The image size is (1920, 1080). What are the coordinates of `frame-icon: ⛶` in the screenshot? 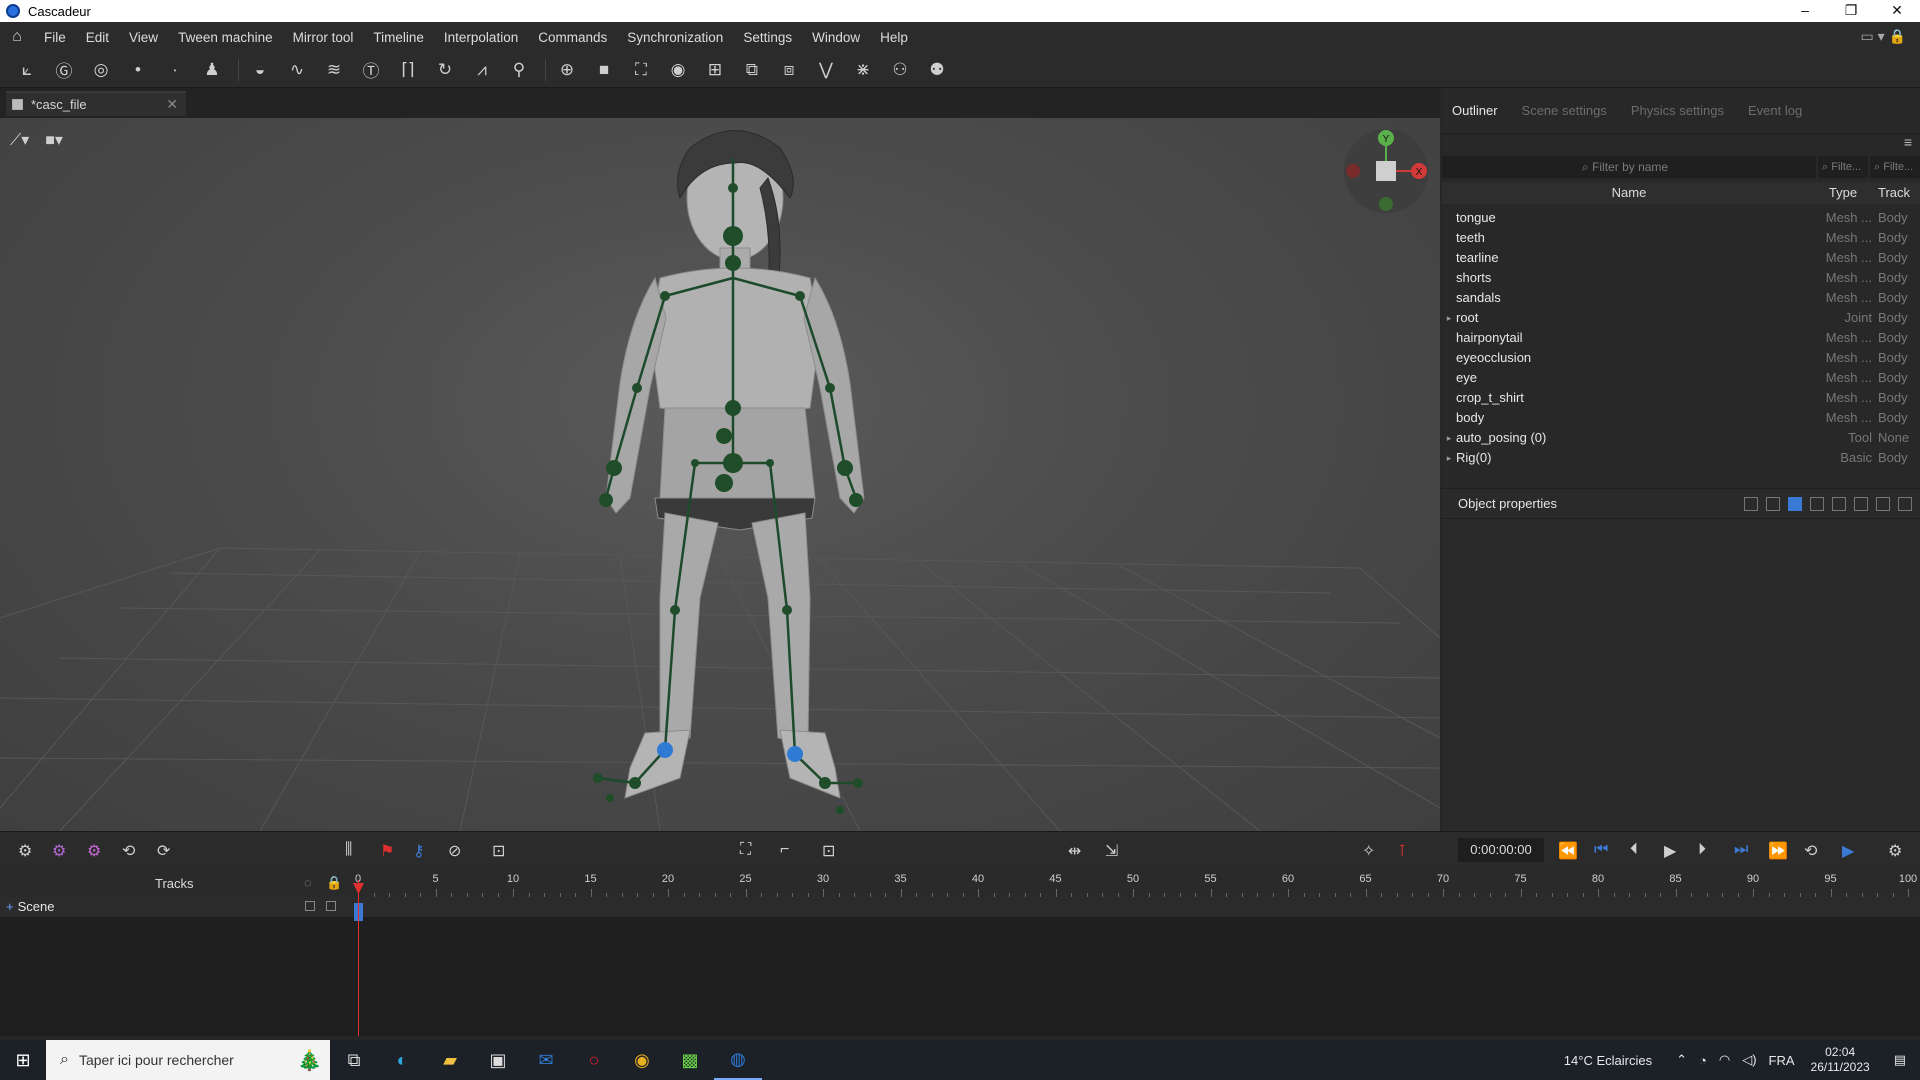 It's located at (641, 70).